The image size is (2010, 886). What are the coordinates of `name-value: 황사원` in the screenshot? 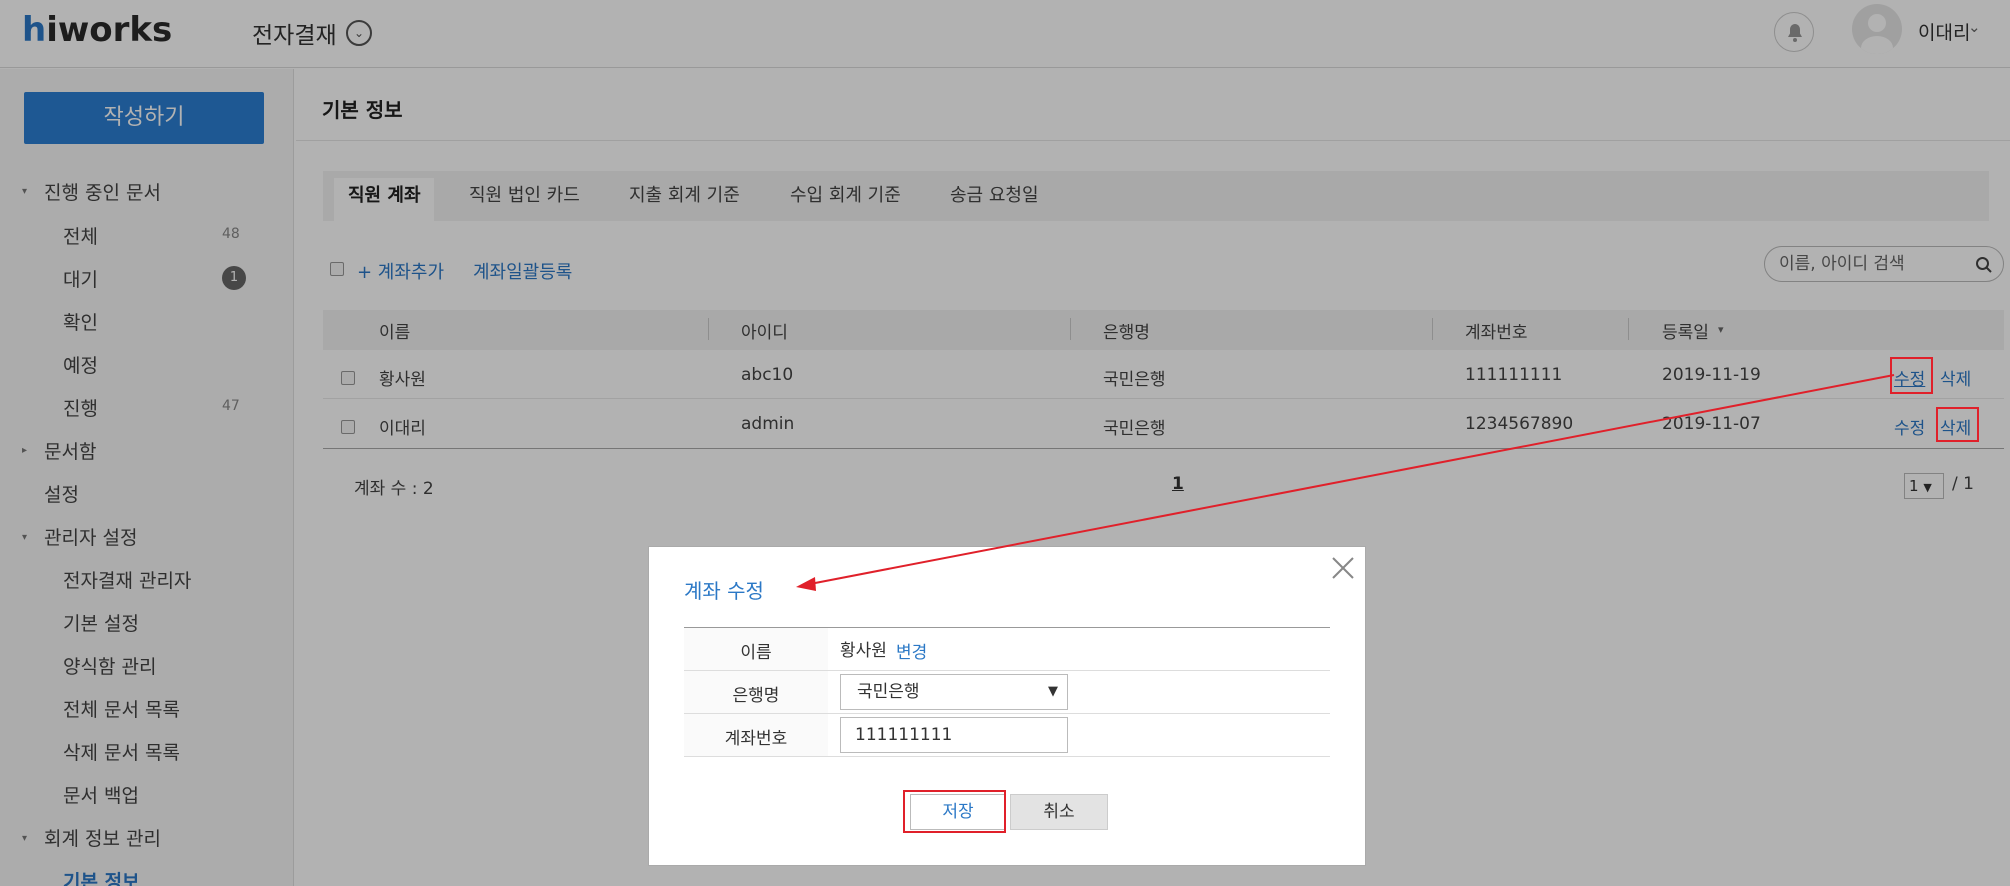 It's located at (863, 651).